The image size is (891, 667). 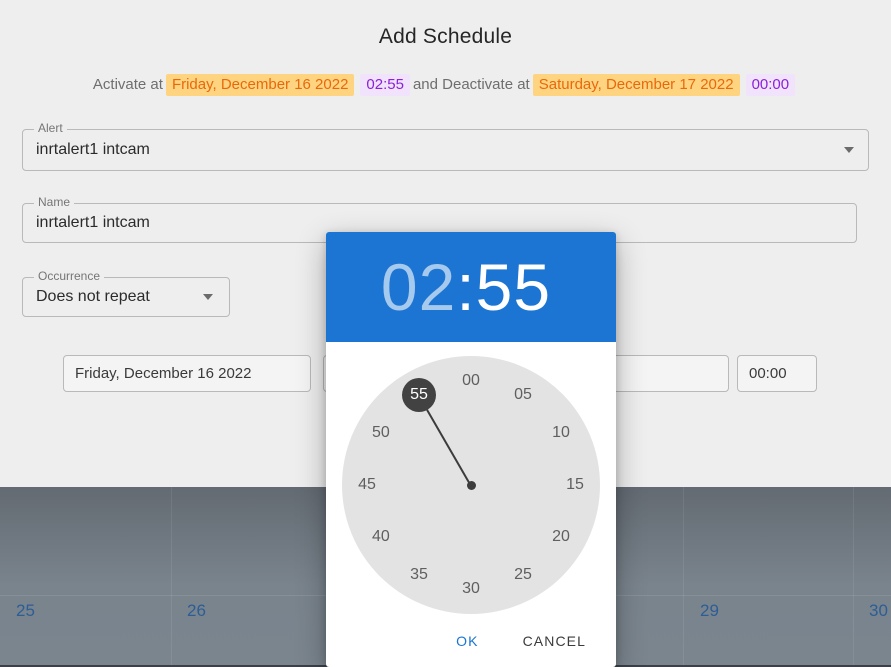 What do you see at coordinates (709, 610) in the screenshot?
I see `calendar-day-number: 29` at bounding box center [709, 610].